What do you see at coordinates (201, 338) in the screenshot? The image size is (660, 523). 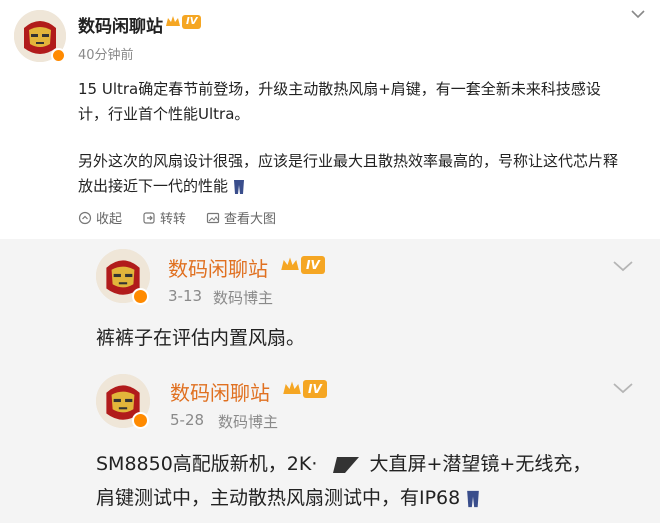 I see `ref1-text: 裤裤子在评估内置风扇。` at bounding box center [201, 338].